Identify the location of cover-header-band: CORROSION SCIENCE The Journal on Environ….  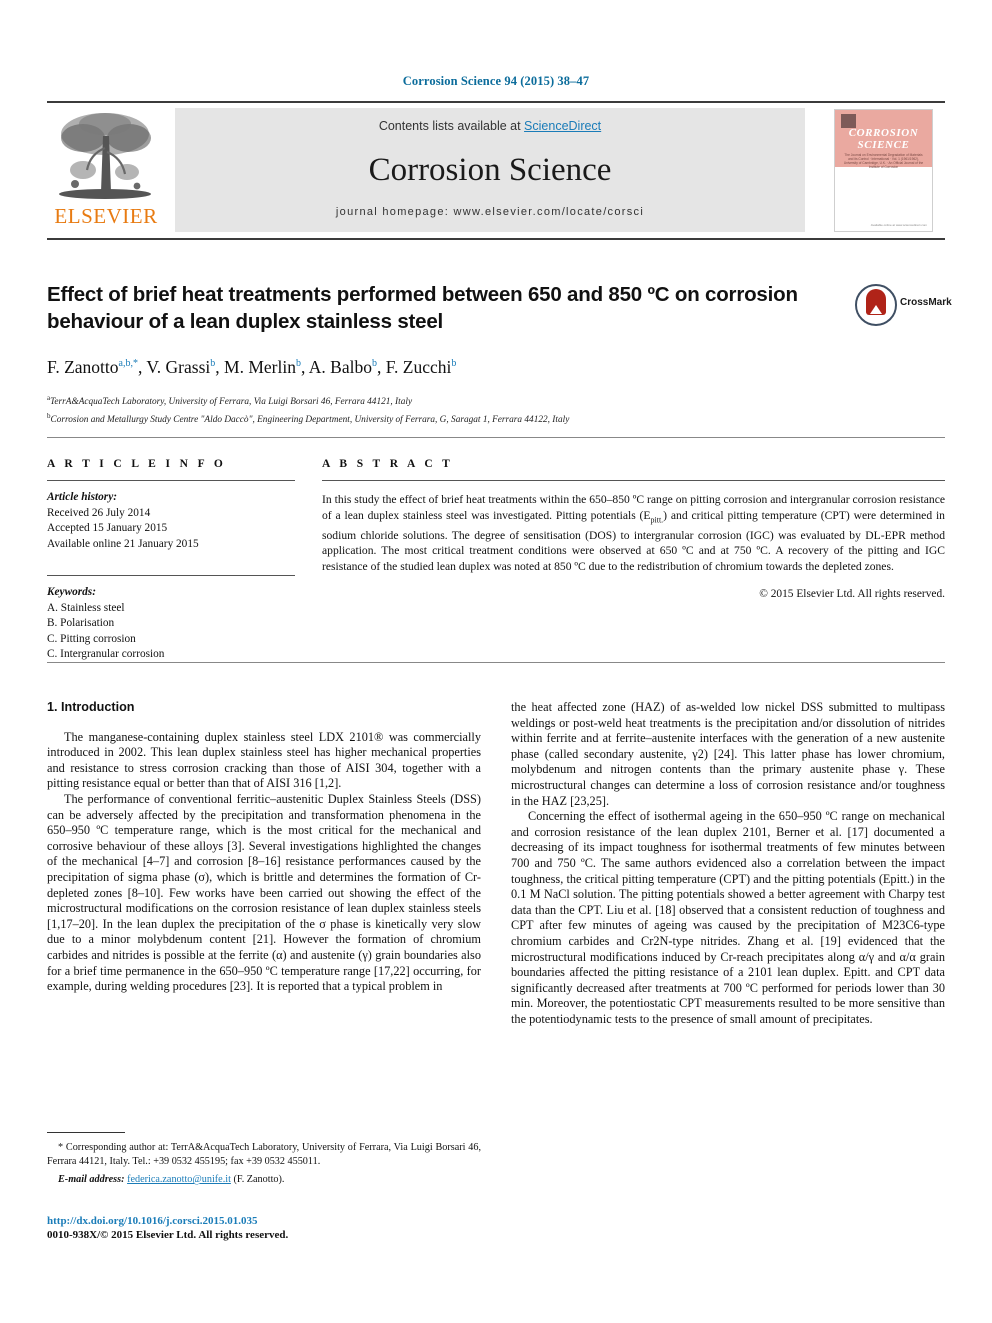
(883, 139).